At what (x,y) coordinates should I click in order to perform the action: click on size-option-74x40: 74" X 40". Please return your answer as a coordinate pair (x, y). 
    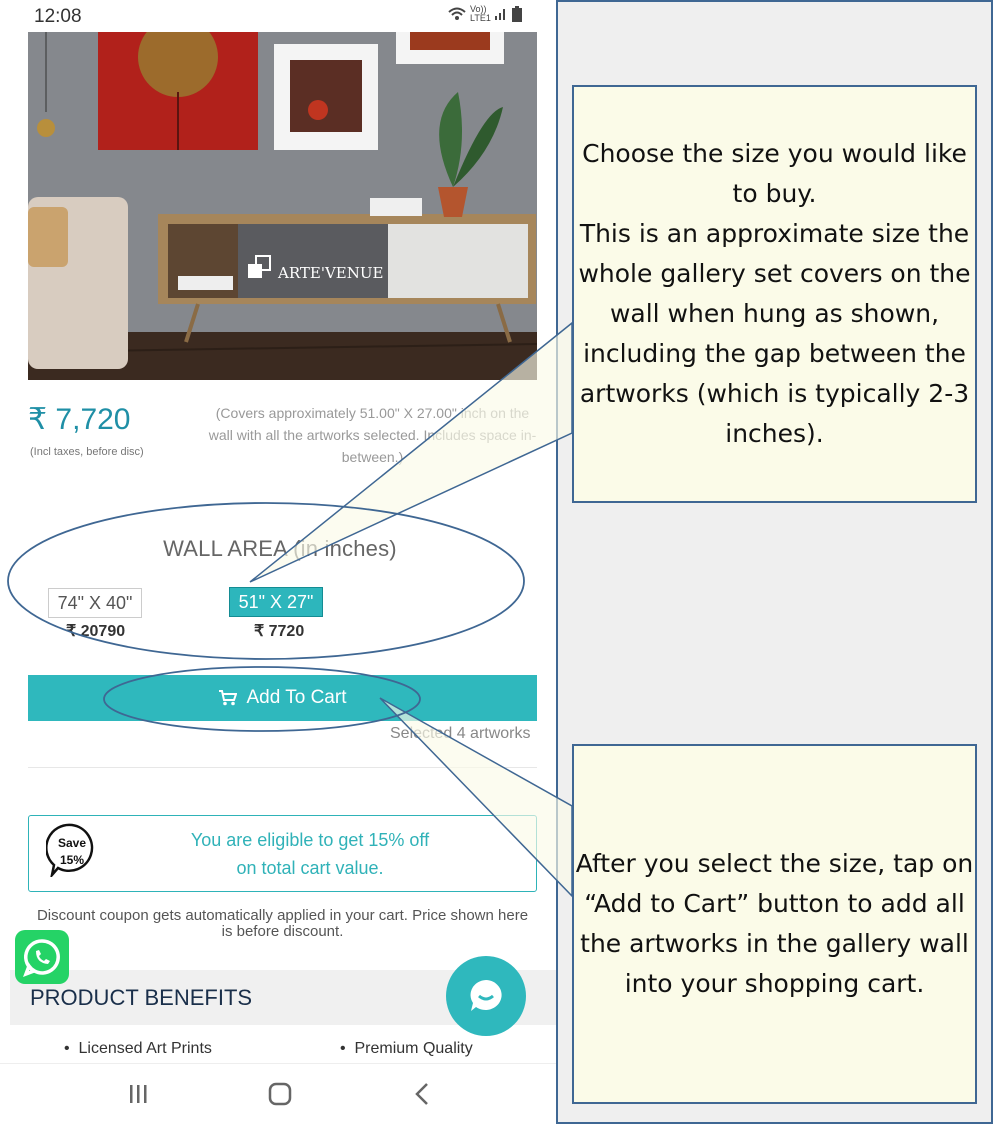
    Looking at the image, I should click on (95, 603).